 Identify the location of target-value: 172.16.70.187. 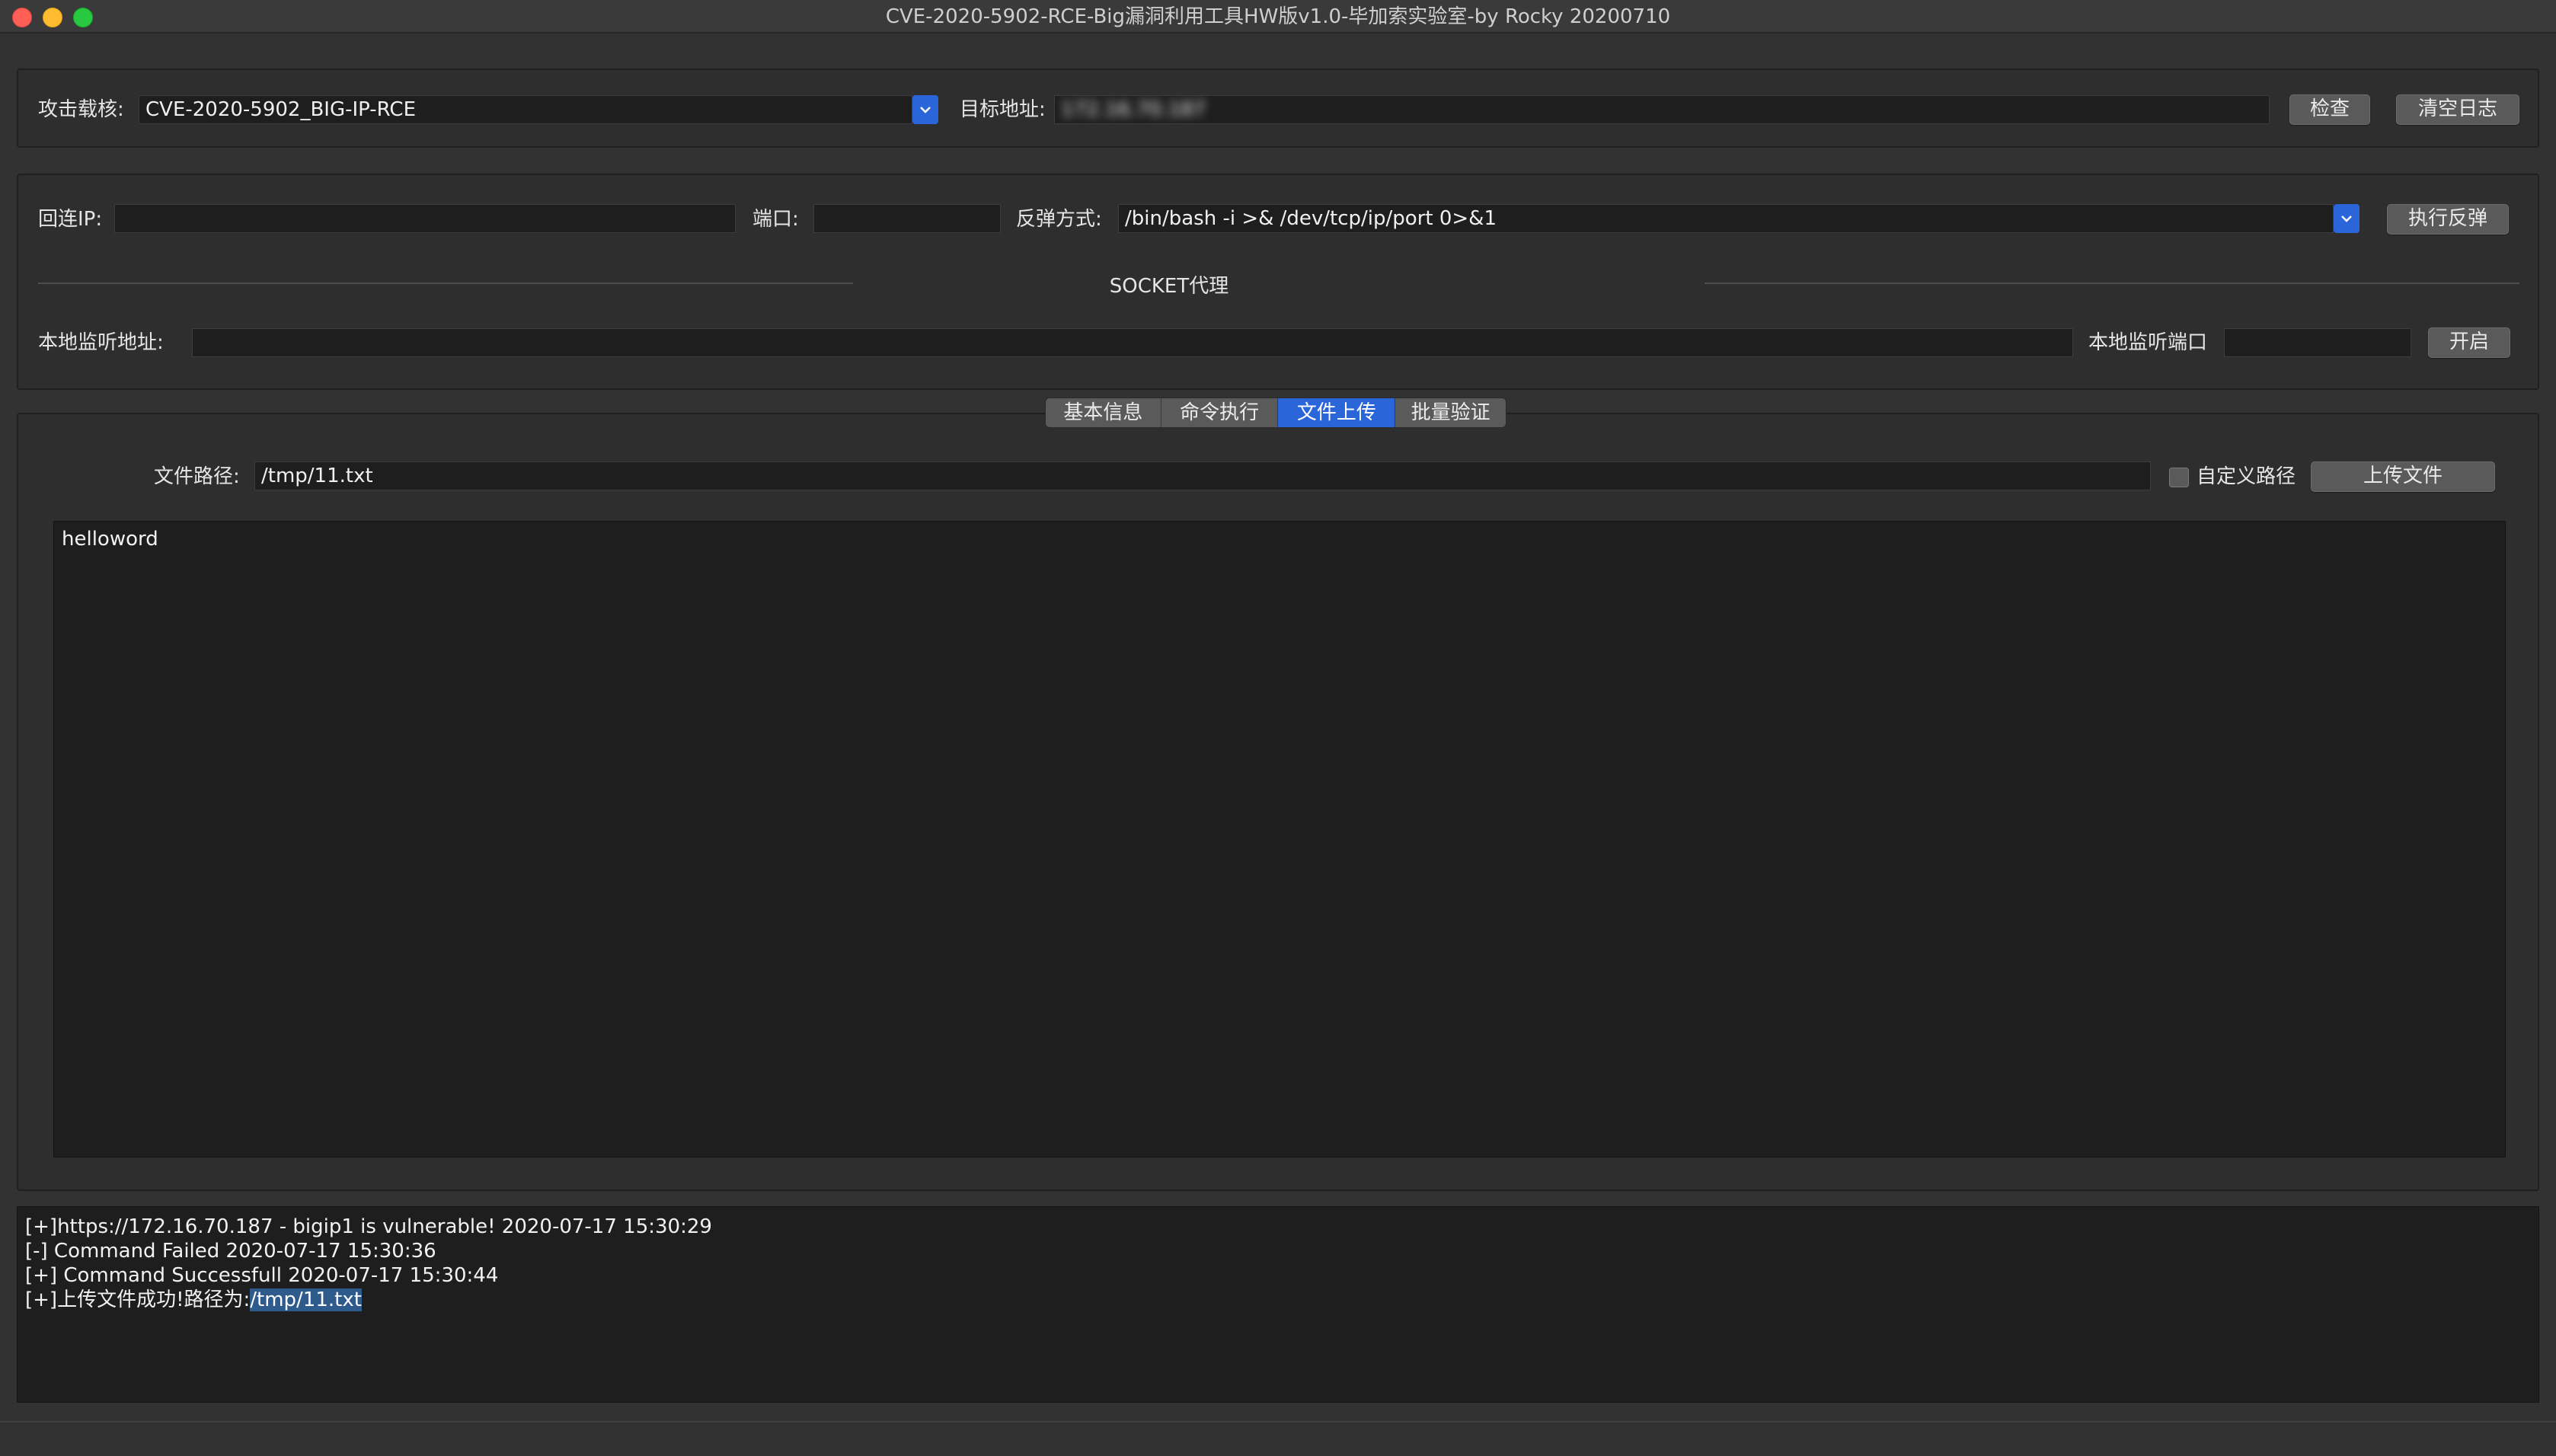
(1133, 109).